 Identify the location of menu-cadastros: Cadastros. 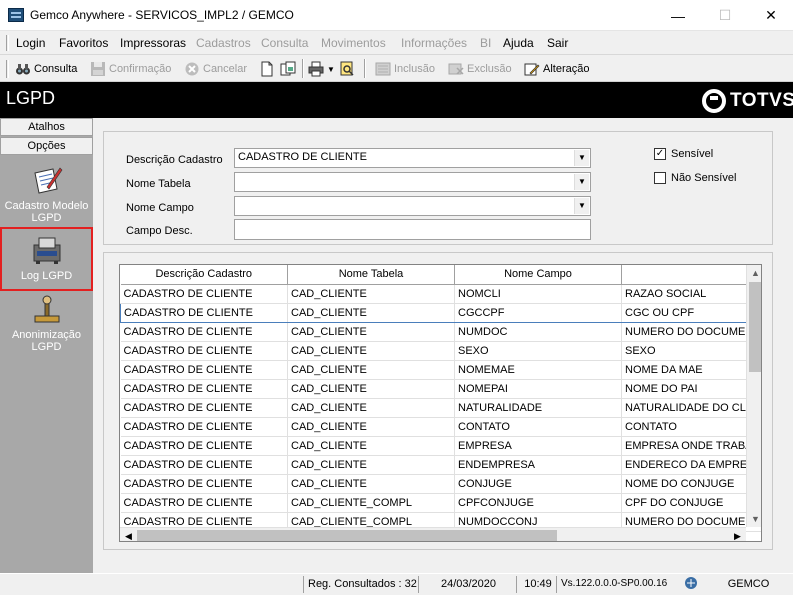
(223, 43).